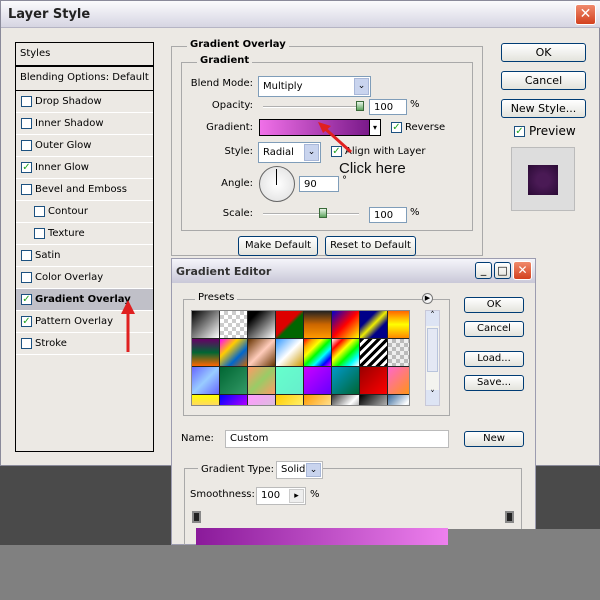 Image resolution: width=600 pixels, height=600 pixels. I want to click on cancel-button: Cancel, so click(543, 80).